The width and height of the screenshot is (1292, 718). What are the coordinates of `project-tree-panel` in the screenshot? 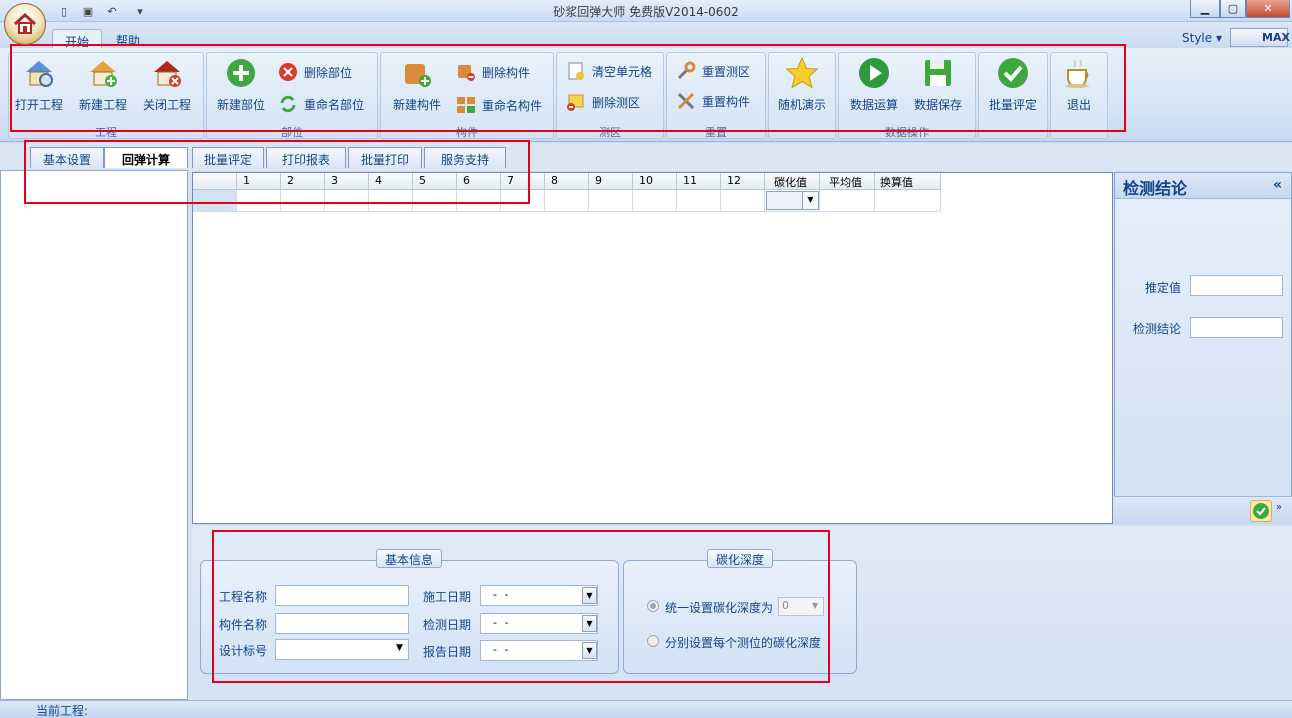 It's located at (94, 435).